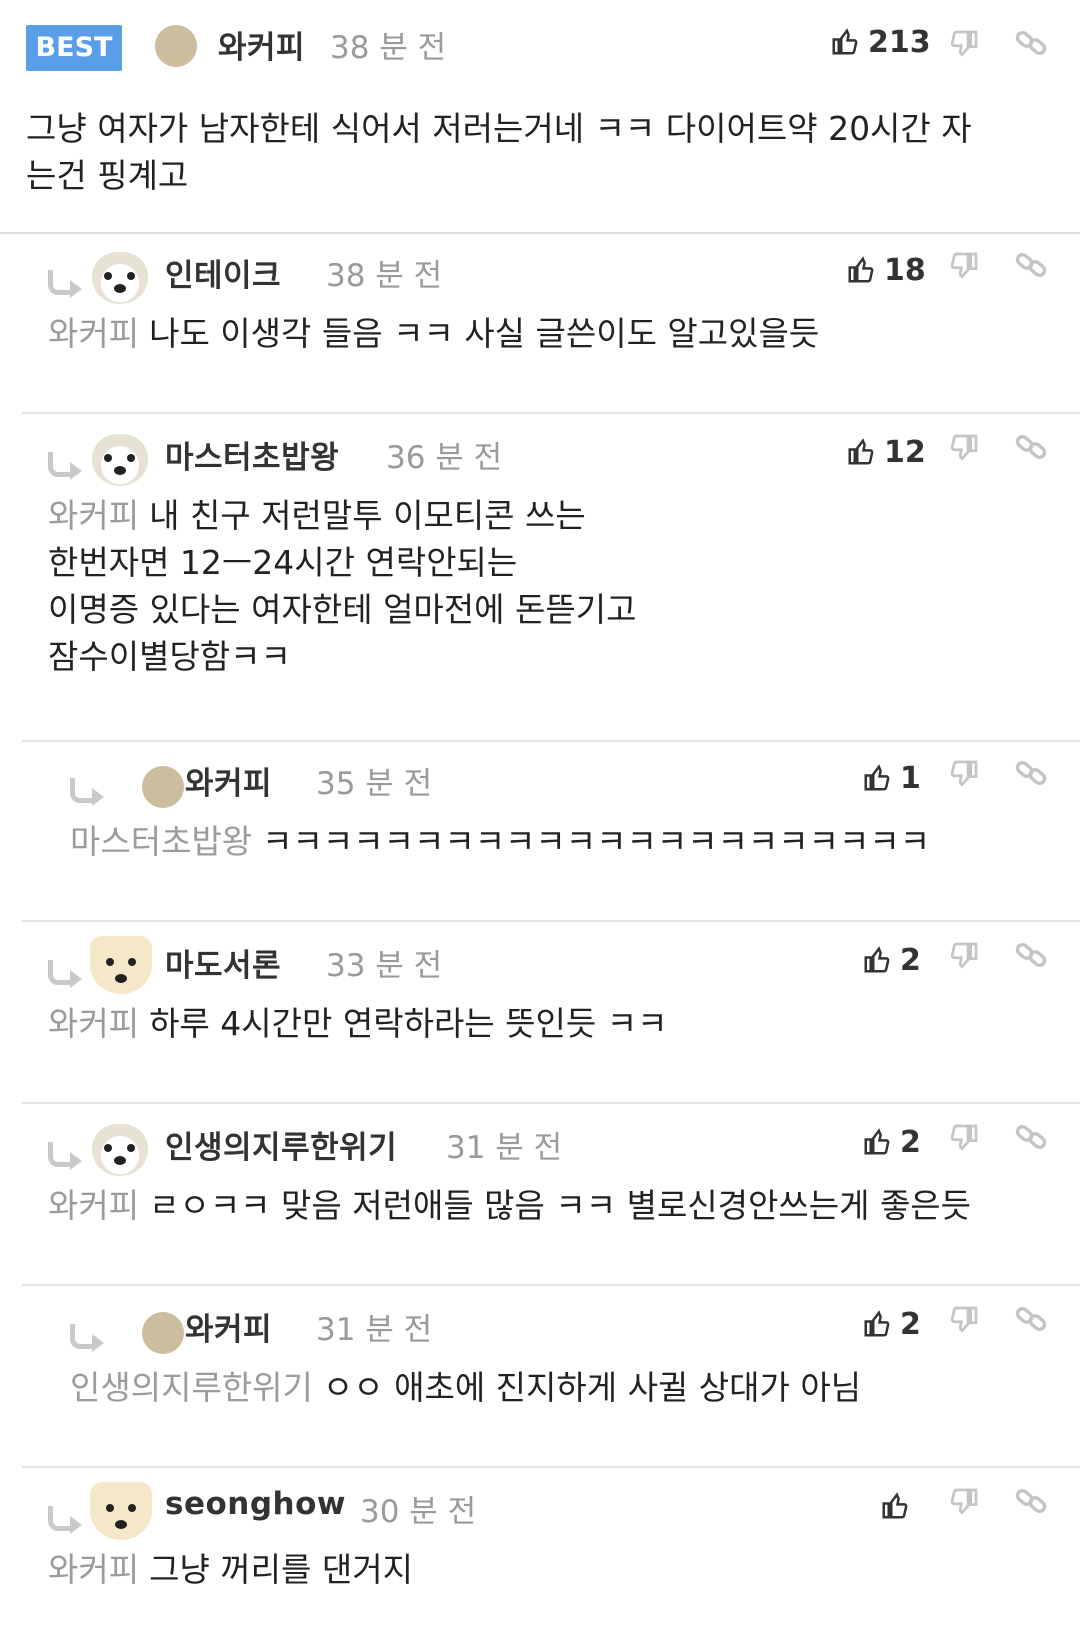 The image size is (1080, 1648). I want to click on comment-body: 와커피 하루 4시간만 연락하라는 뜻인듯 ㅋㅋ, so click(357, 1023).